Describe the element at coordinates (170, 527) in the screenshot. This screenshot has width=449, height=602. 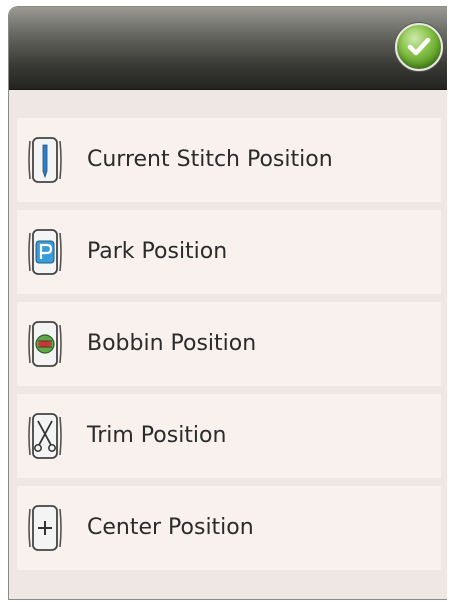
I see `item-label: Center Position` at that location.